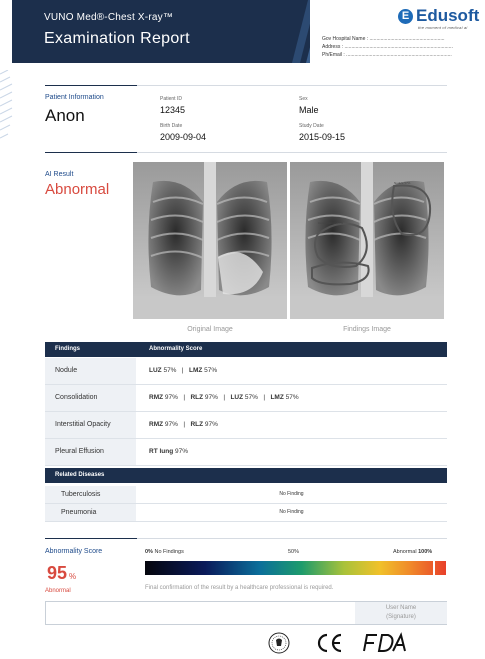 This screenshot has width=485, height=659. Describe the element at coordinates (329, 643) in the screenshot. I see `ce-mark-icon` at that location.